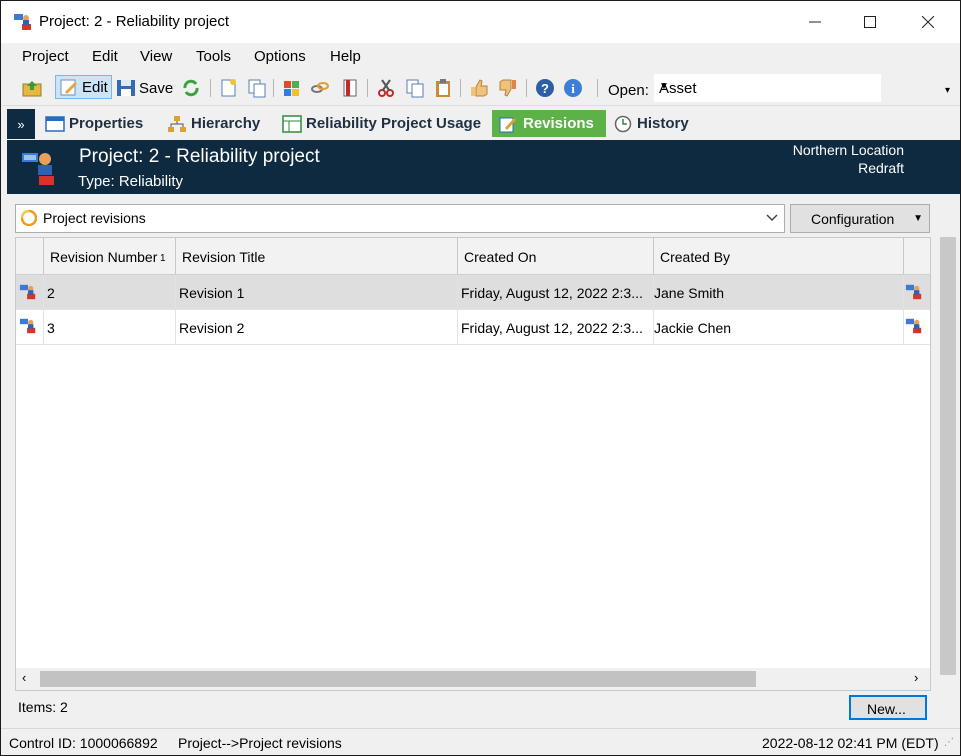 The image size is (961, 756). I want to click on vertical-scroll-thumb, so click(948, 456).